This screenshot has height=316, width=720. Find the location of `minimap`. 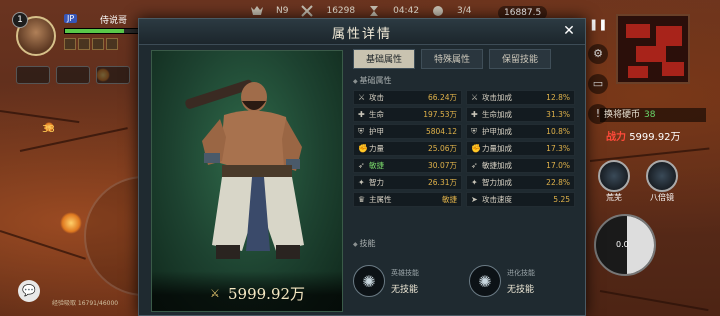

minimap is located at coordinates (653, 49).